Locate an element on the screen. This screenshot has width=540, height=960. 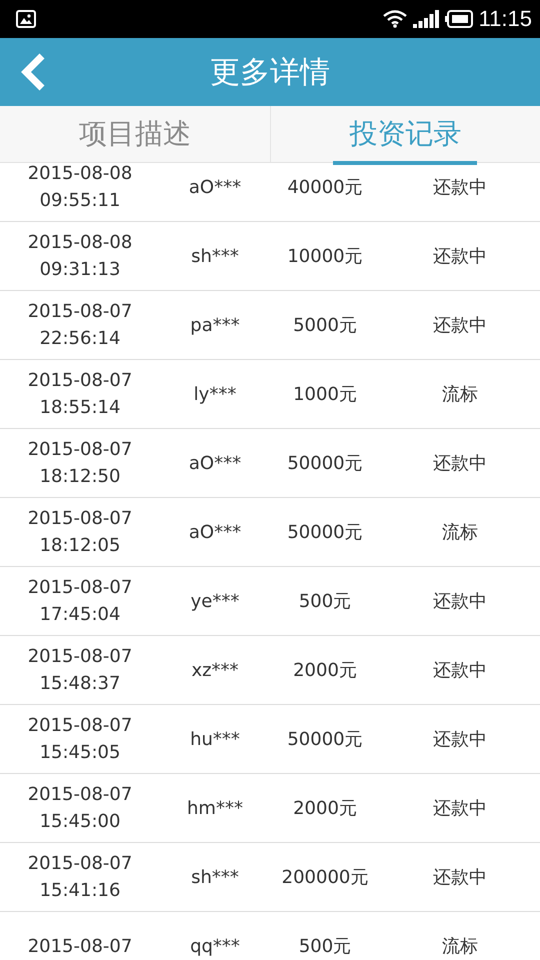
date-time: 2015-08-07 is located at coordinates (80, 946).